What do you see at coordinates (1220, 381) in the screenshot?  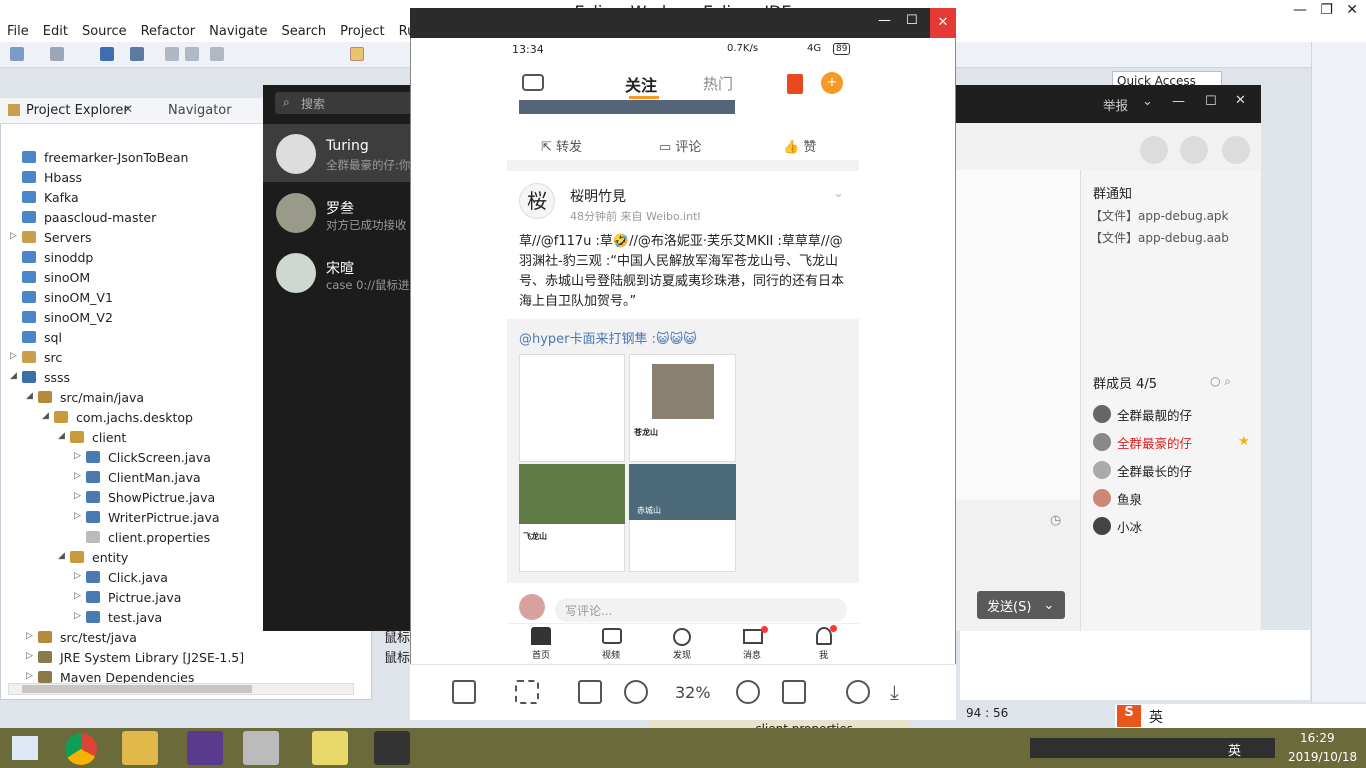 I see `search-icon: ○ ⌕` at bounding box center [1220, 381].